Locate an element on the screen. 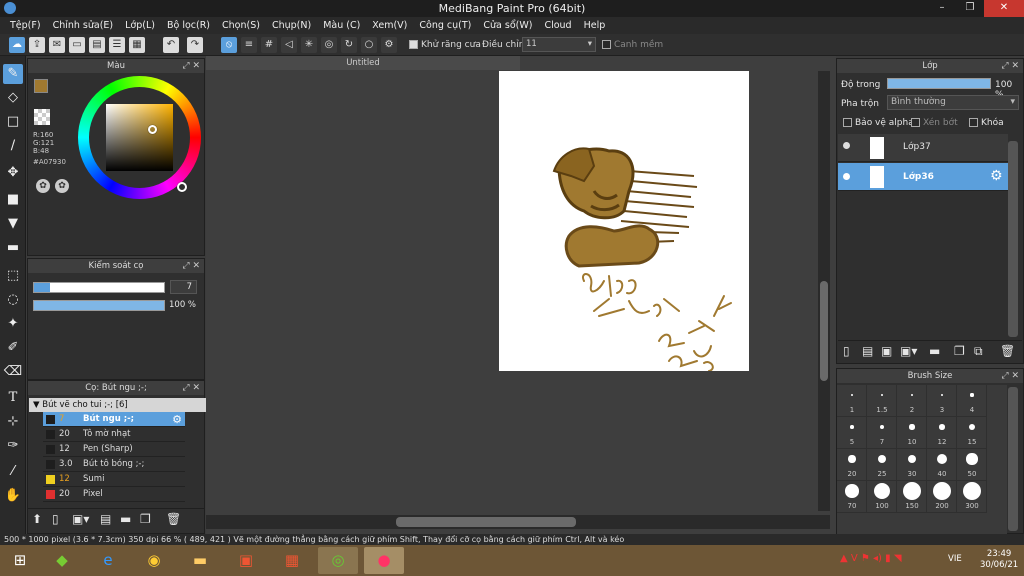  protect-alpha-toggle: Bảo vệ alpha is located at coordinates (878, 123).